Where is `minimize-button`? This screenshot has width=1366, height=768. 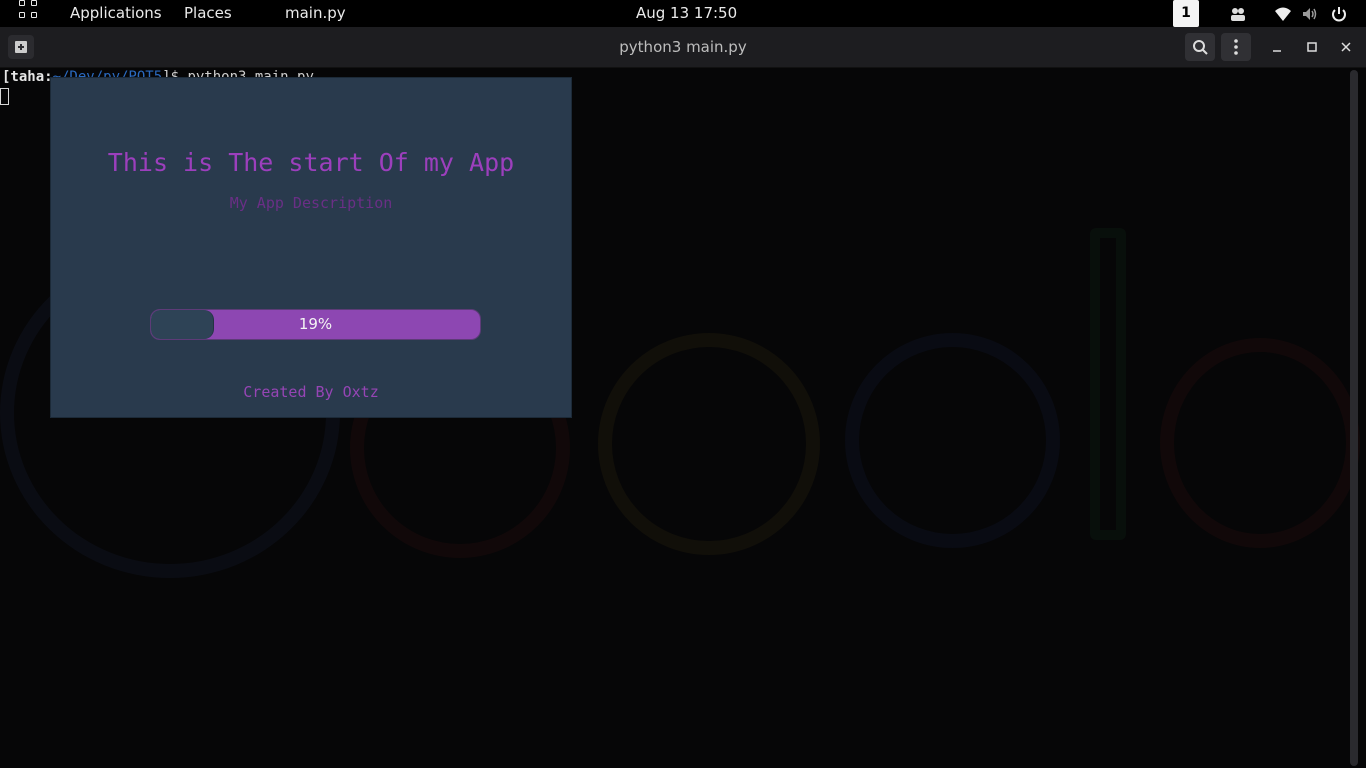
minimize-button is located at coordinates (1277, 47).